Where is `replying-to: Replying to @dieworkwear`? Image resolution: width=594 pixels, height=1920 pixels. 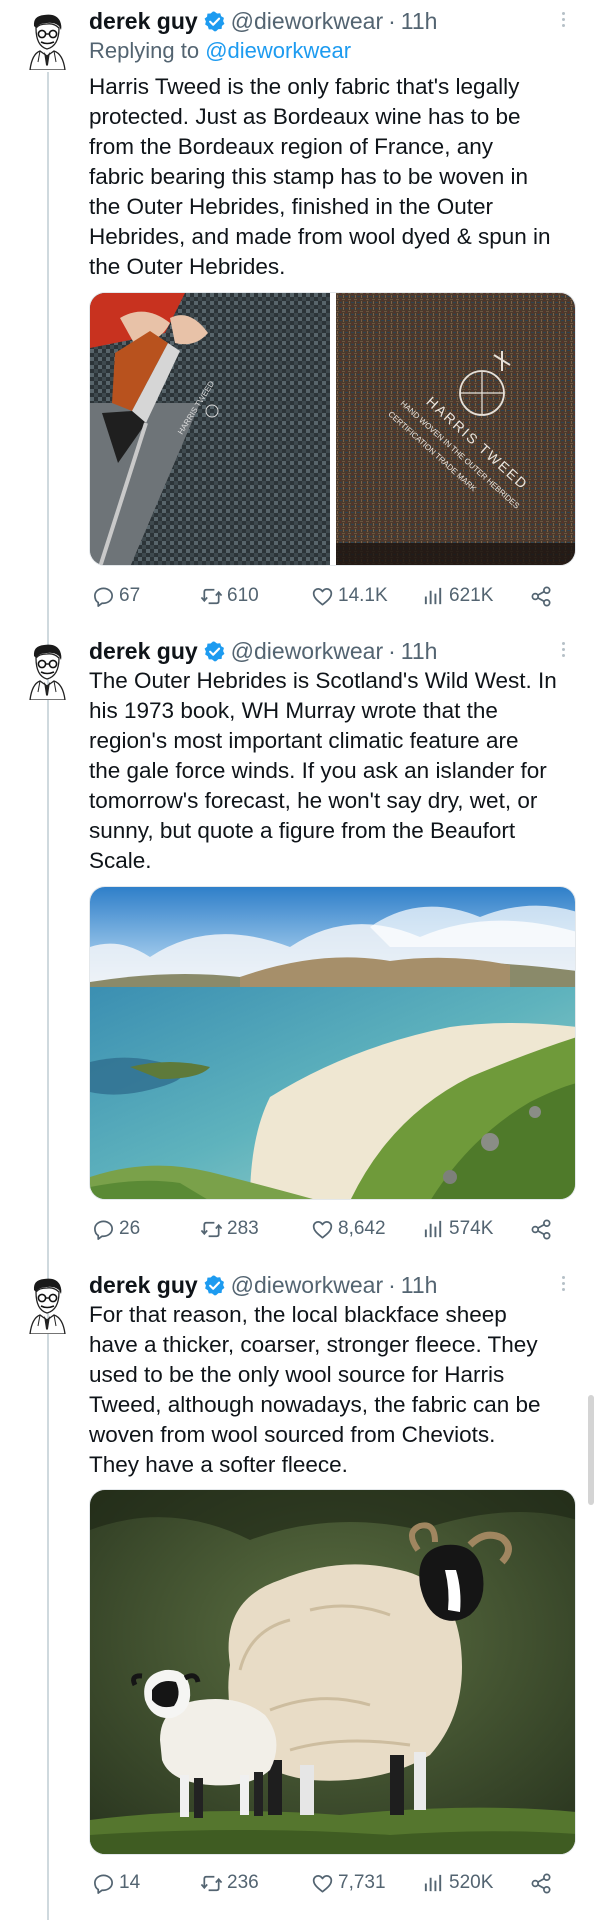 replying-to: Replying to @dieworkwear is located at coordinates (220, 51).